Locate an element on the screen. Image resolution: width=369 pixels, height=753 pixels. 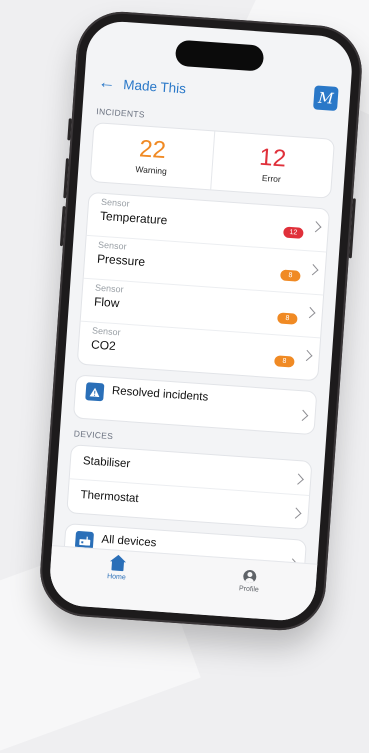
profile-icon is located at coordinates (249, 576).